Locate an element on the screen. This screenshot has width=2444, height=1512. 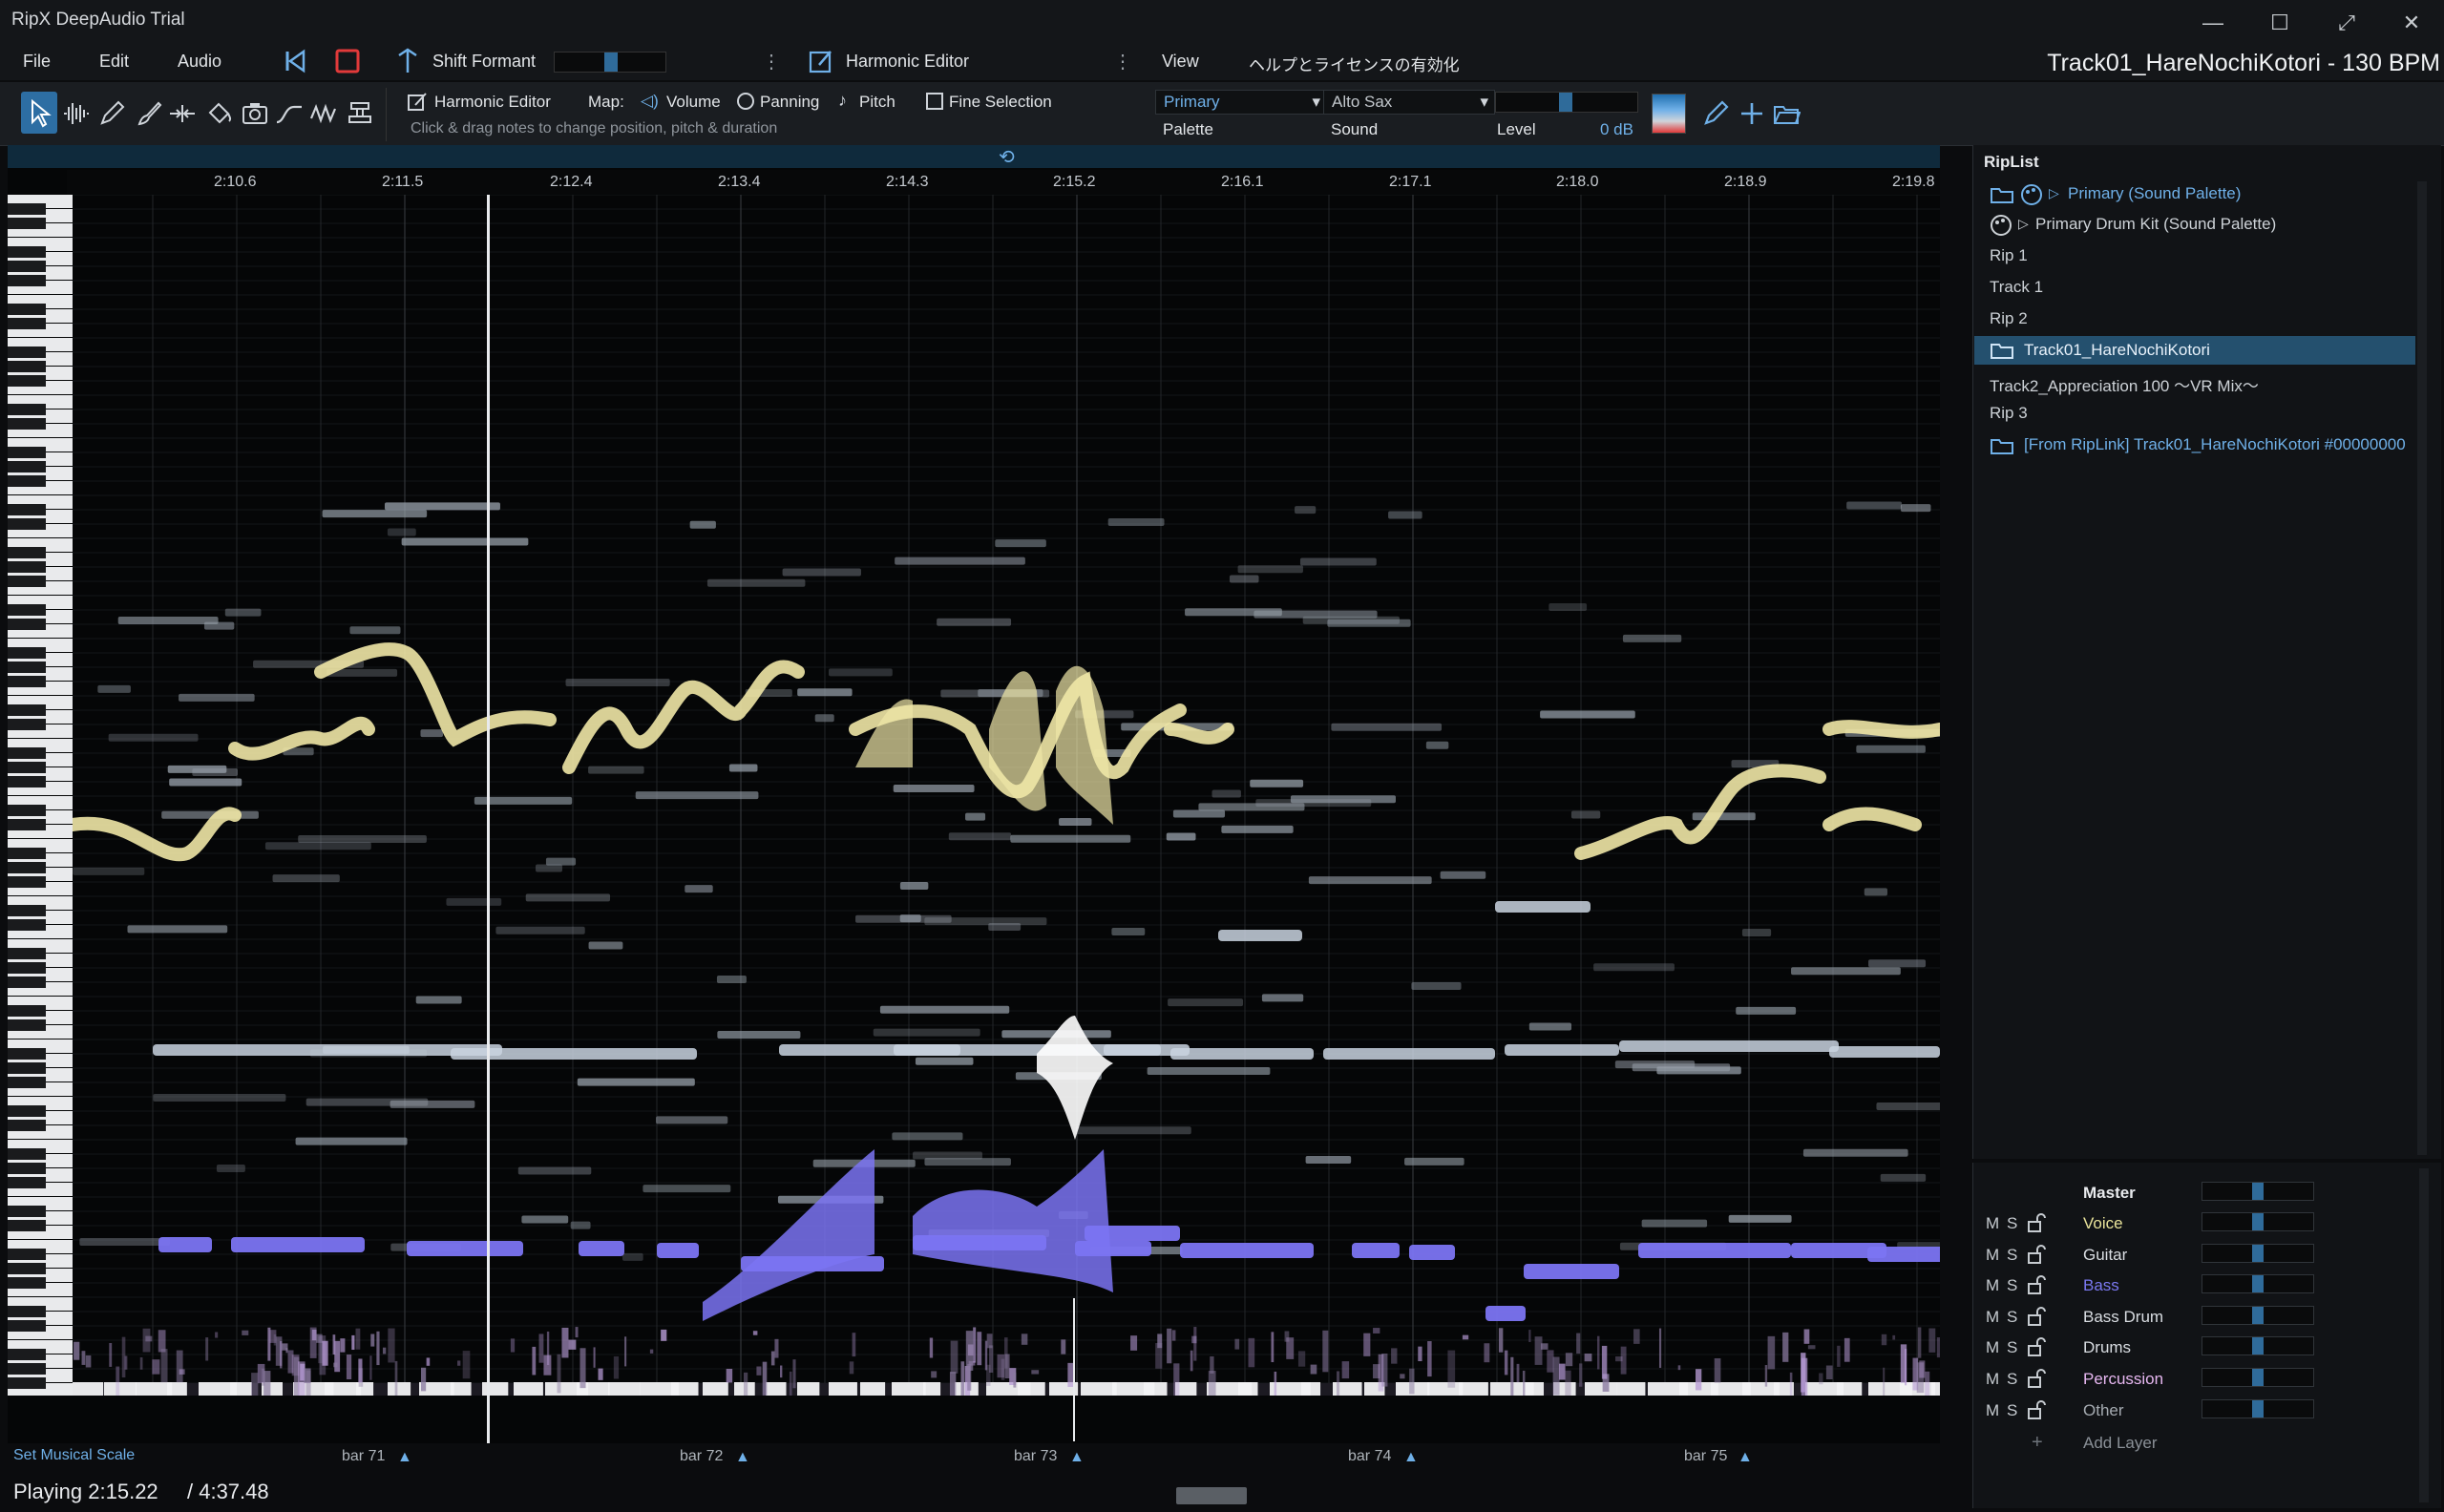
layer-name: Percussion is located at coordinates (2123, 1380).